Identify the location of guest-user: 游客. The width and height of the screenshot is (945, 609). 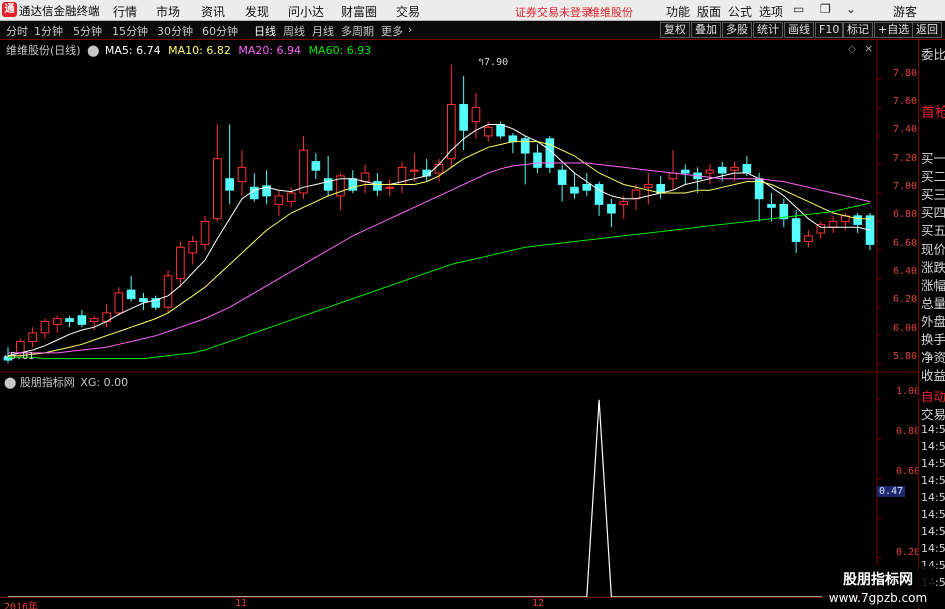
(905, 11).